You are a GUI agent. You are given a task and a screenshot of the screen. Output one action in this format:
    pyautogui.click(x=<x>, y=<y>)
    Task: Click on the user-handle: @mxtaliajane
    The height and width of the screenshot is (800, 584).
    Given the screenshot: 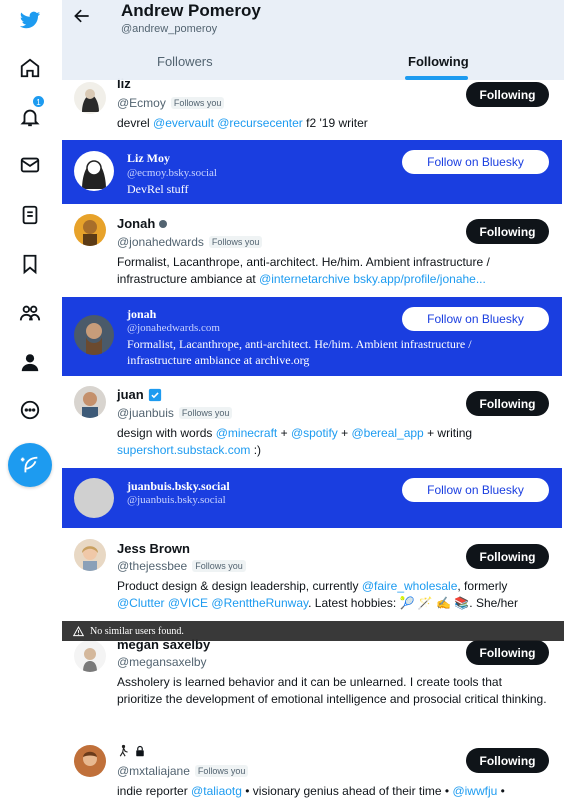 What is the action you would take?
    pyautogui.click(x=153, y=771)
    